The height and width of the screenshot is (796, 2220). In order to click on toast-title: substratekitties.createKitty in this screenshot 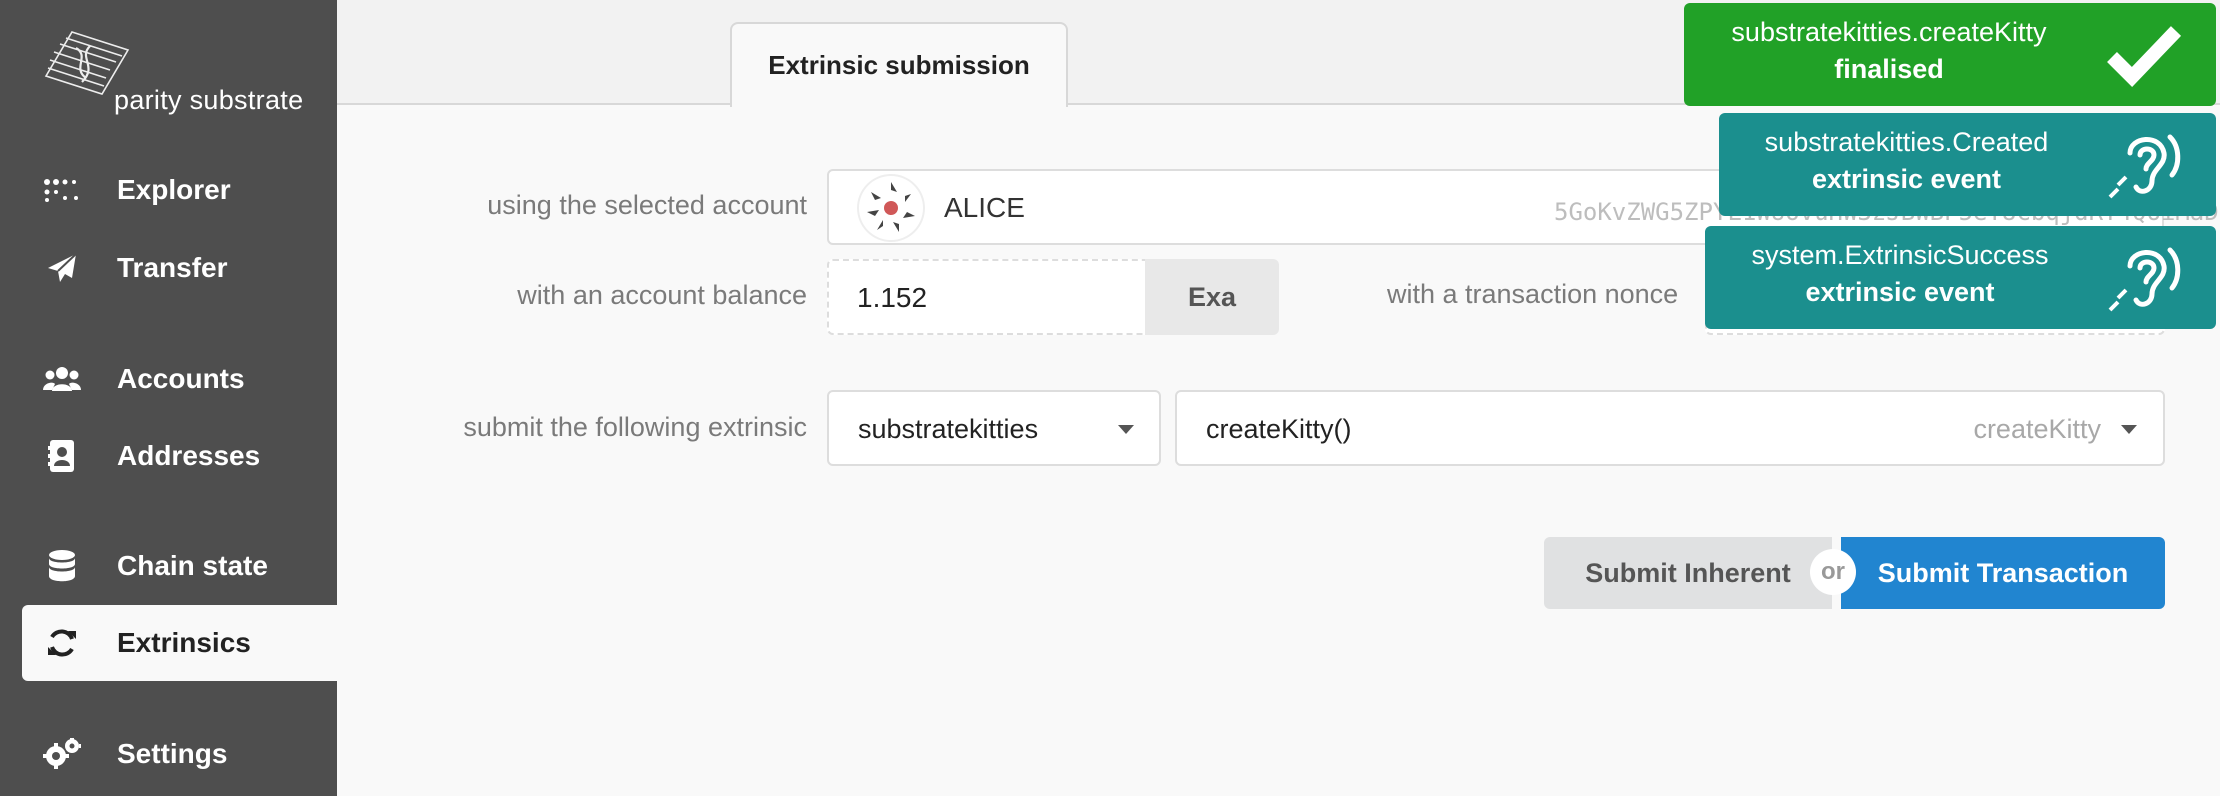, I will do `click(1889, 32)`.